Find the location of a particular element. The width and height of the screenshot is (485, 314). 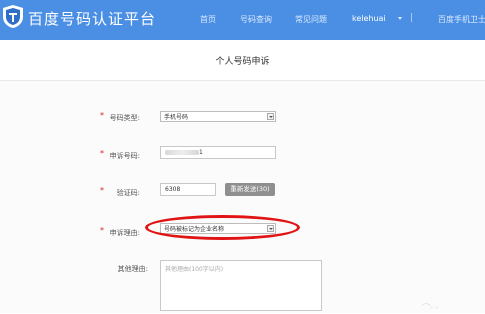

appeal-number-label: 申诉号码: is located at coordinates (124, 156).